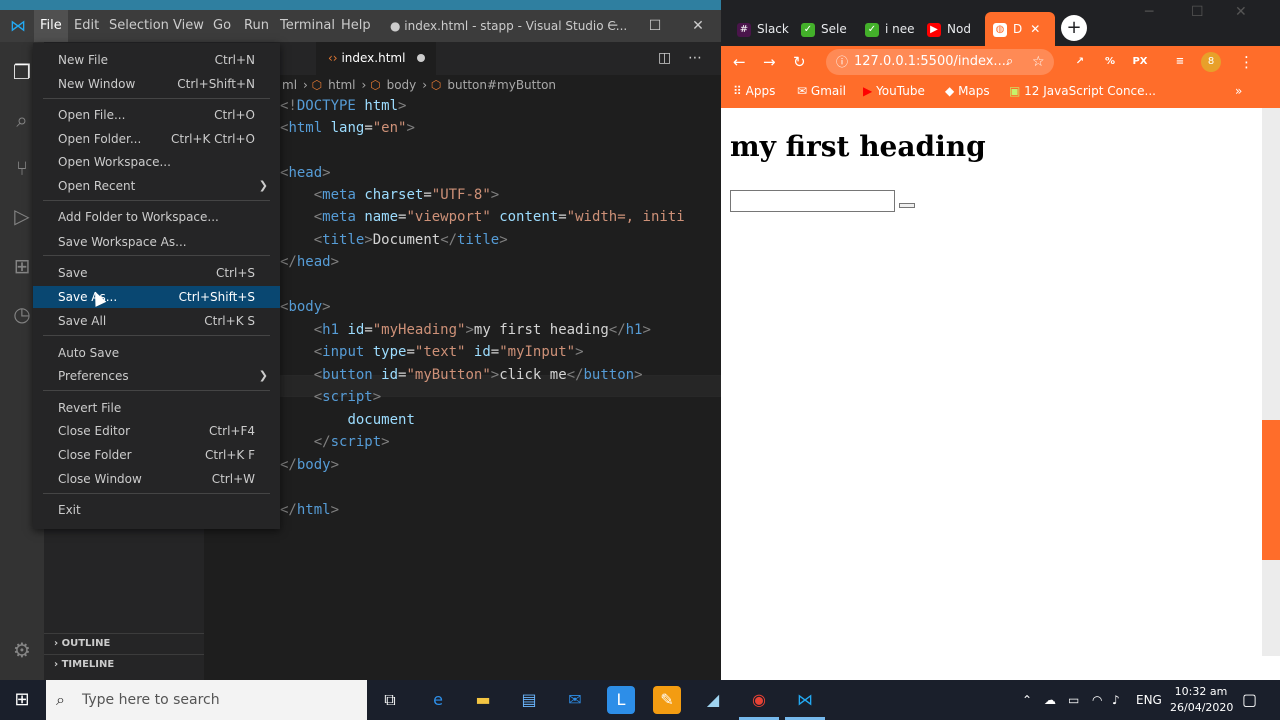 The image size is (1280, 720). Describe the element at coordinates (575, 700) in the screenshot. I see `mail-icon: ✉` at that location.